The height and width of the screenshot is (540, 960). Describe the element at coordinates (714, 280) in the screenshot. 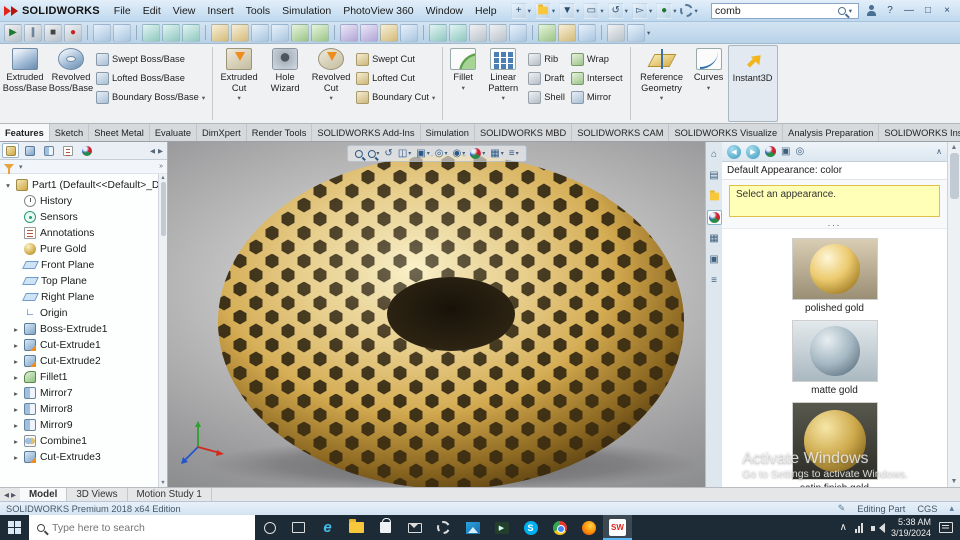

I see `forum-tab: ≡` at that location.